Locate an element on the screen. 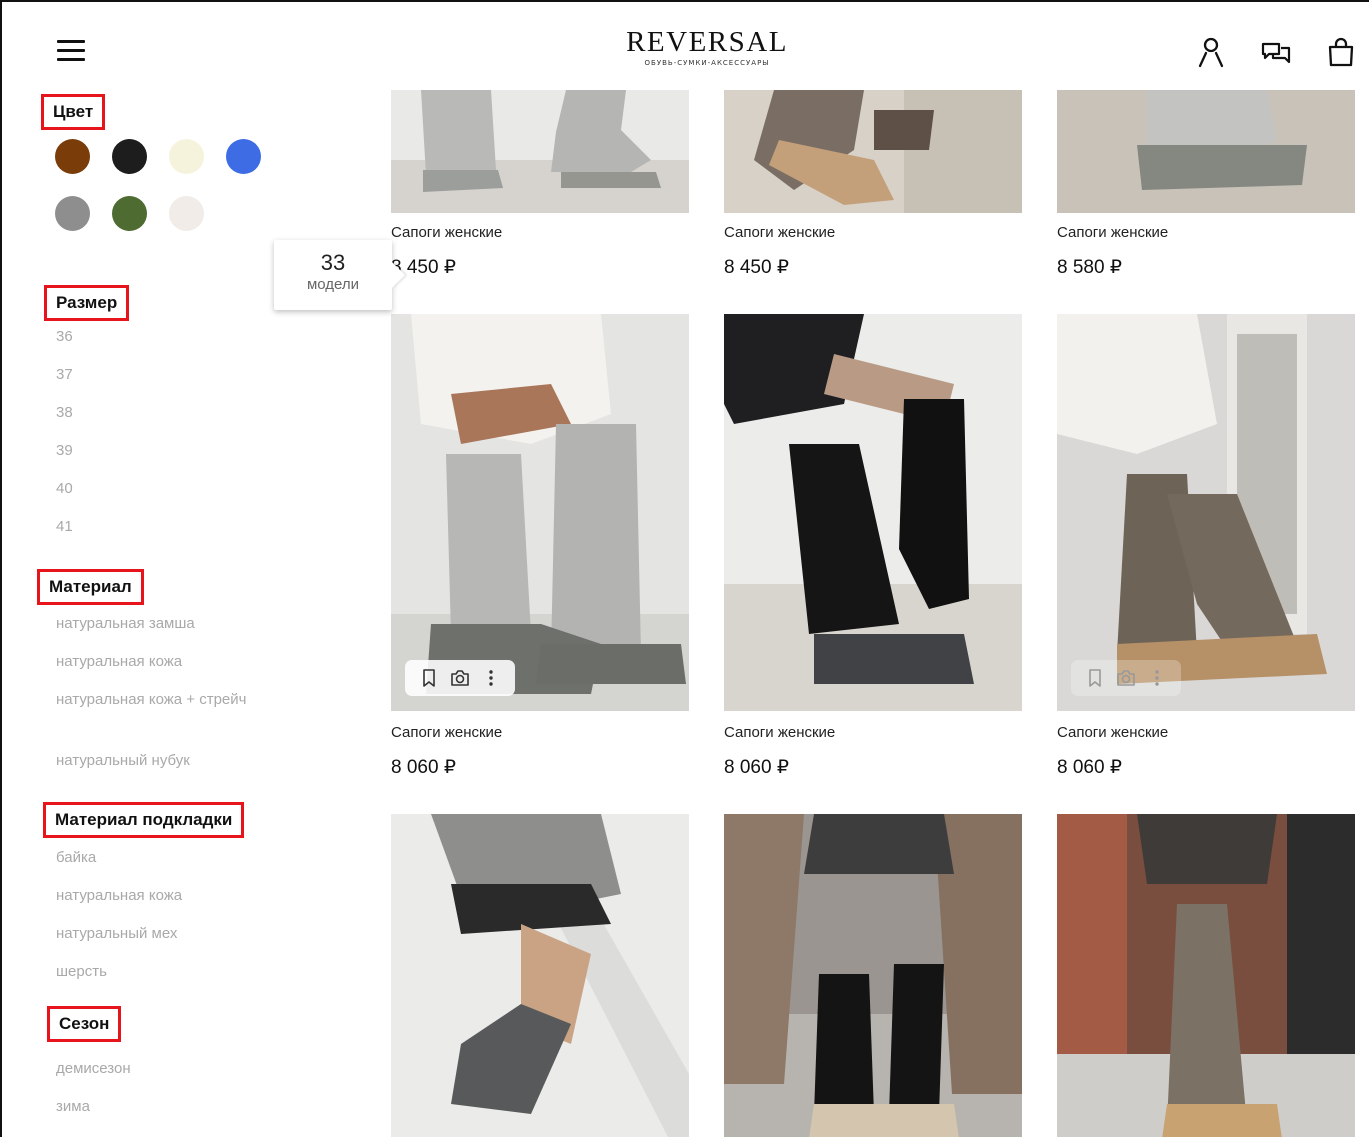  user-icon is located at coordinates (1211, 52).